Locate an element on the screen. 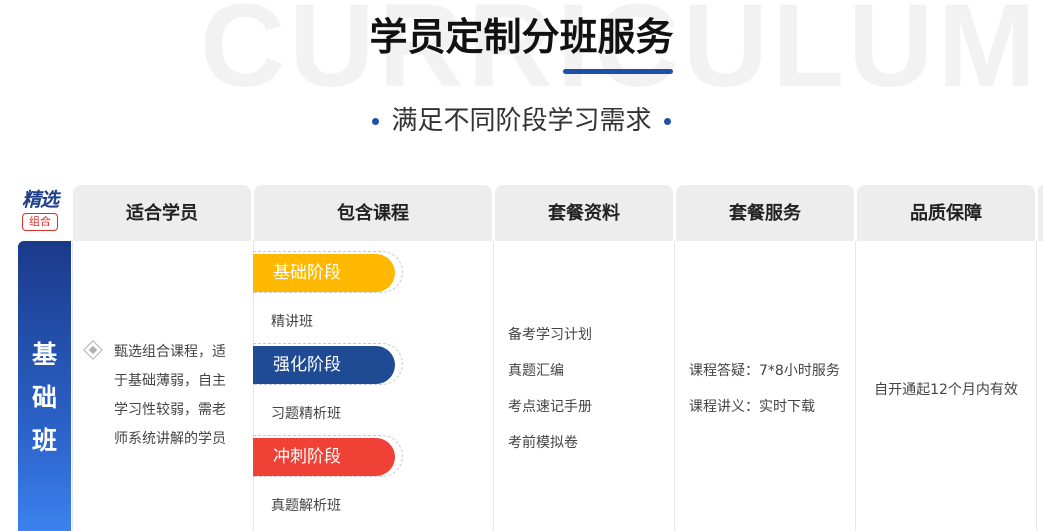 This screenshot has width=1043, height=531. student-line: 甄选组合课程，适 is located at coordinates (170, 352).